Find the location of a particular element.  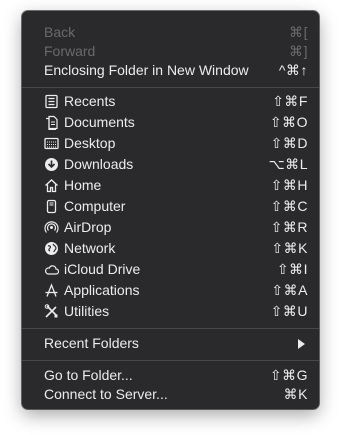

documents-icon is located at coordinates (51, 122).